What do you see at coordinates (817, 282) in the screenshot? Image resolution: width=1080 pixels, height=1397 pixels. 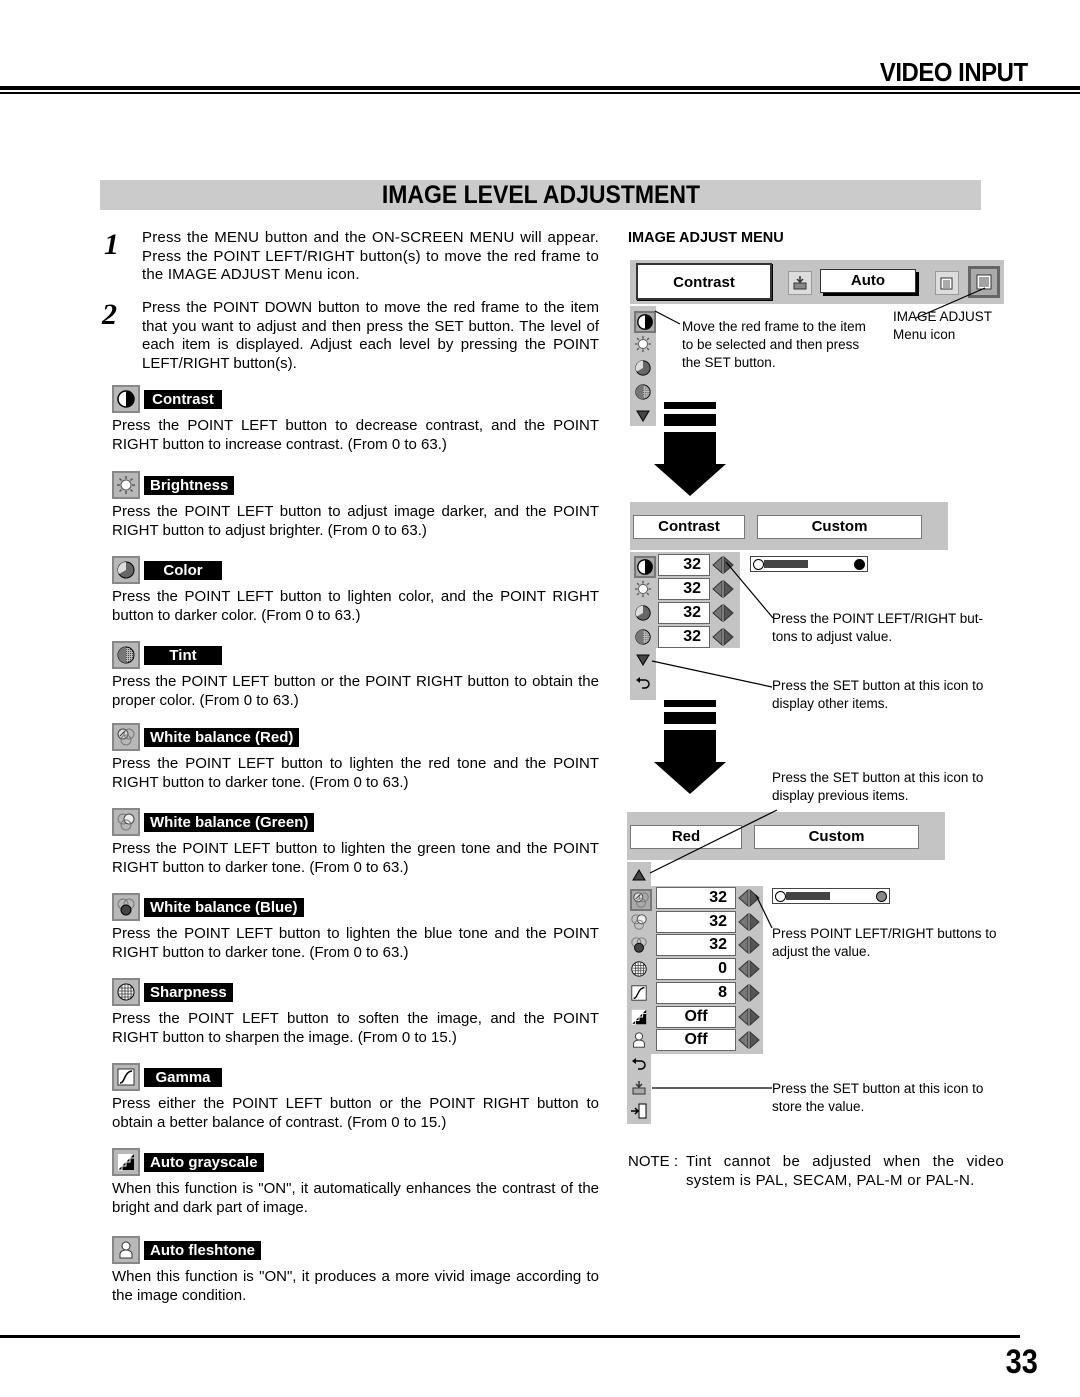 I see `menu1-top-bar: Contrast Auto` at bounding box center [817, 282].